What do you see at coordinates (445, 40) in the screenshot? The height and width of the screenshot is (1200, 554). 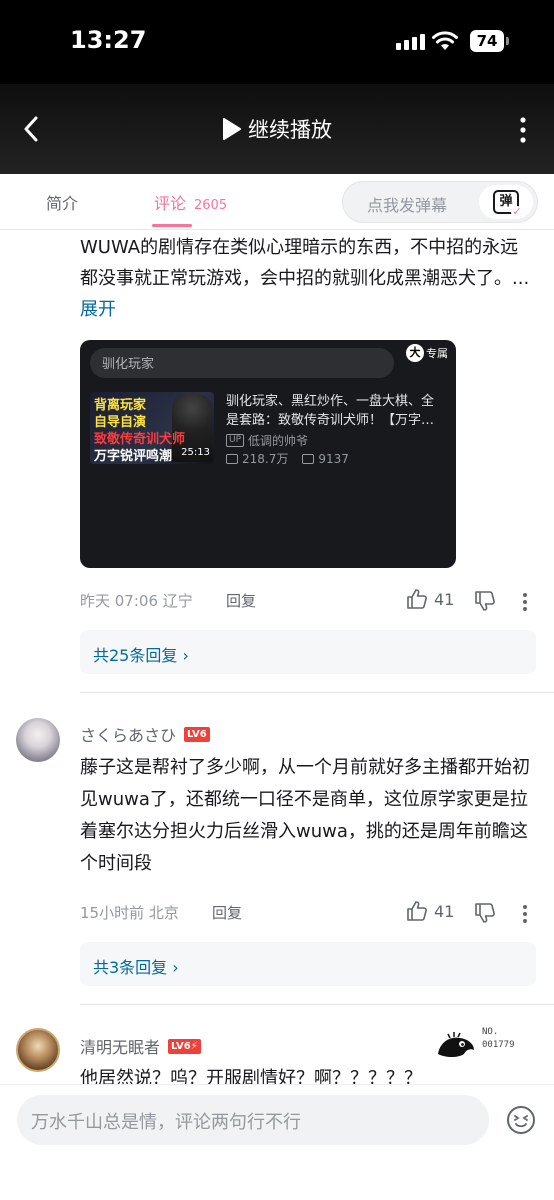 I see `wifi-icon` at bounding box center [445, 40].